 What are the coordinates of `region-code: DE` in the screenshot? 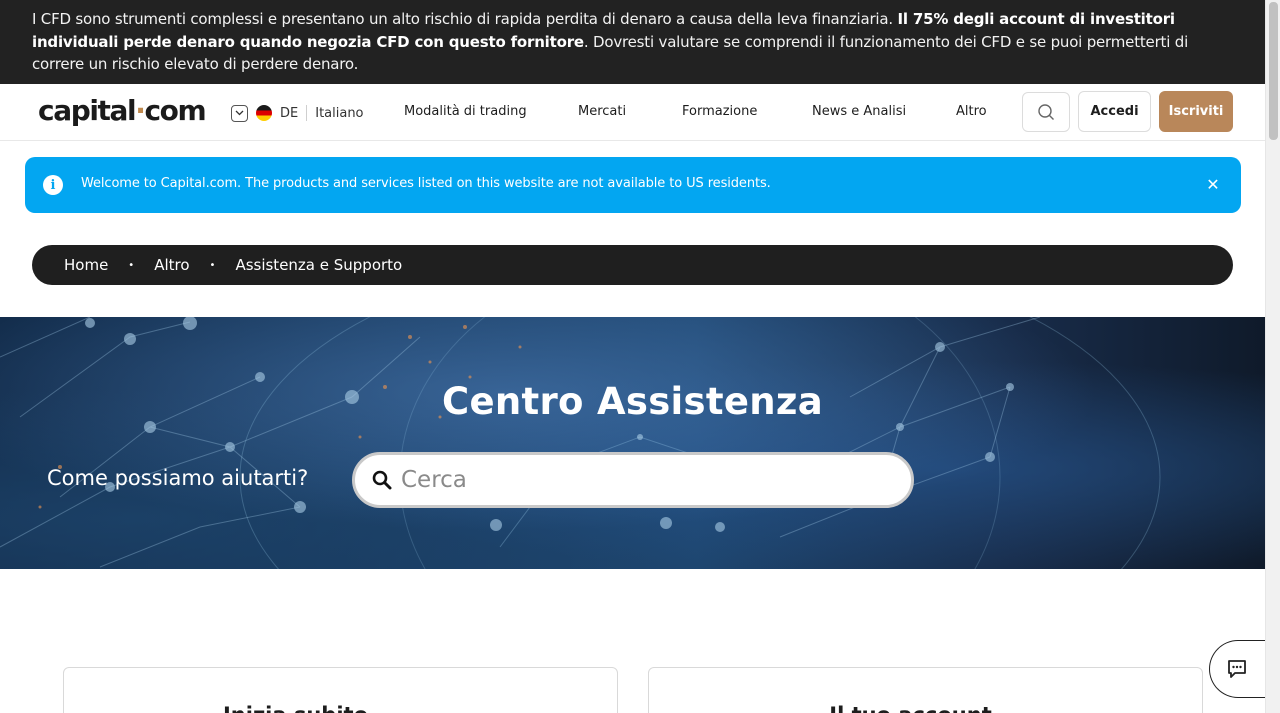 It's located at (289, 113).